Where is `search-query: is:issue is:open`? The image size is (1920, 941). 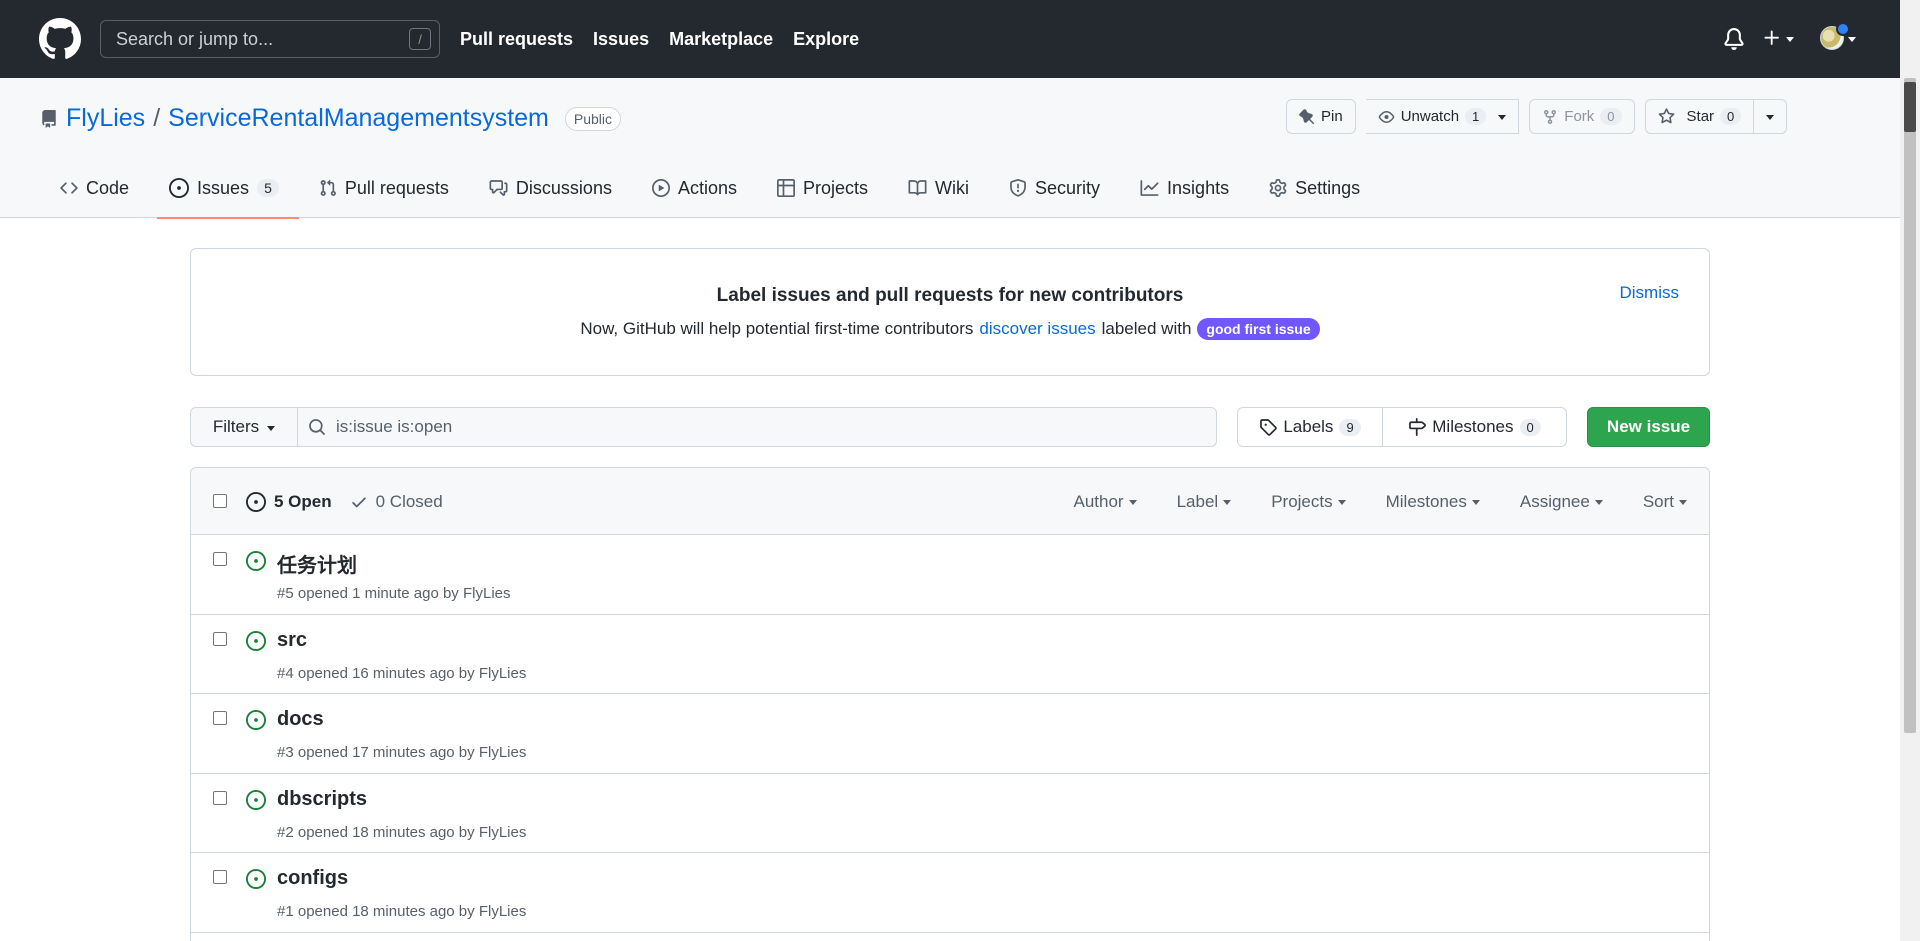
search-query: is:issue is:open is located at coordinates (394, 426).